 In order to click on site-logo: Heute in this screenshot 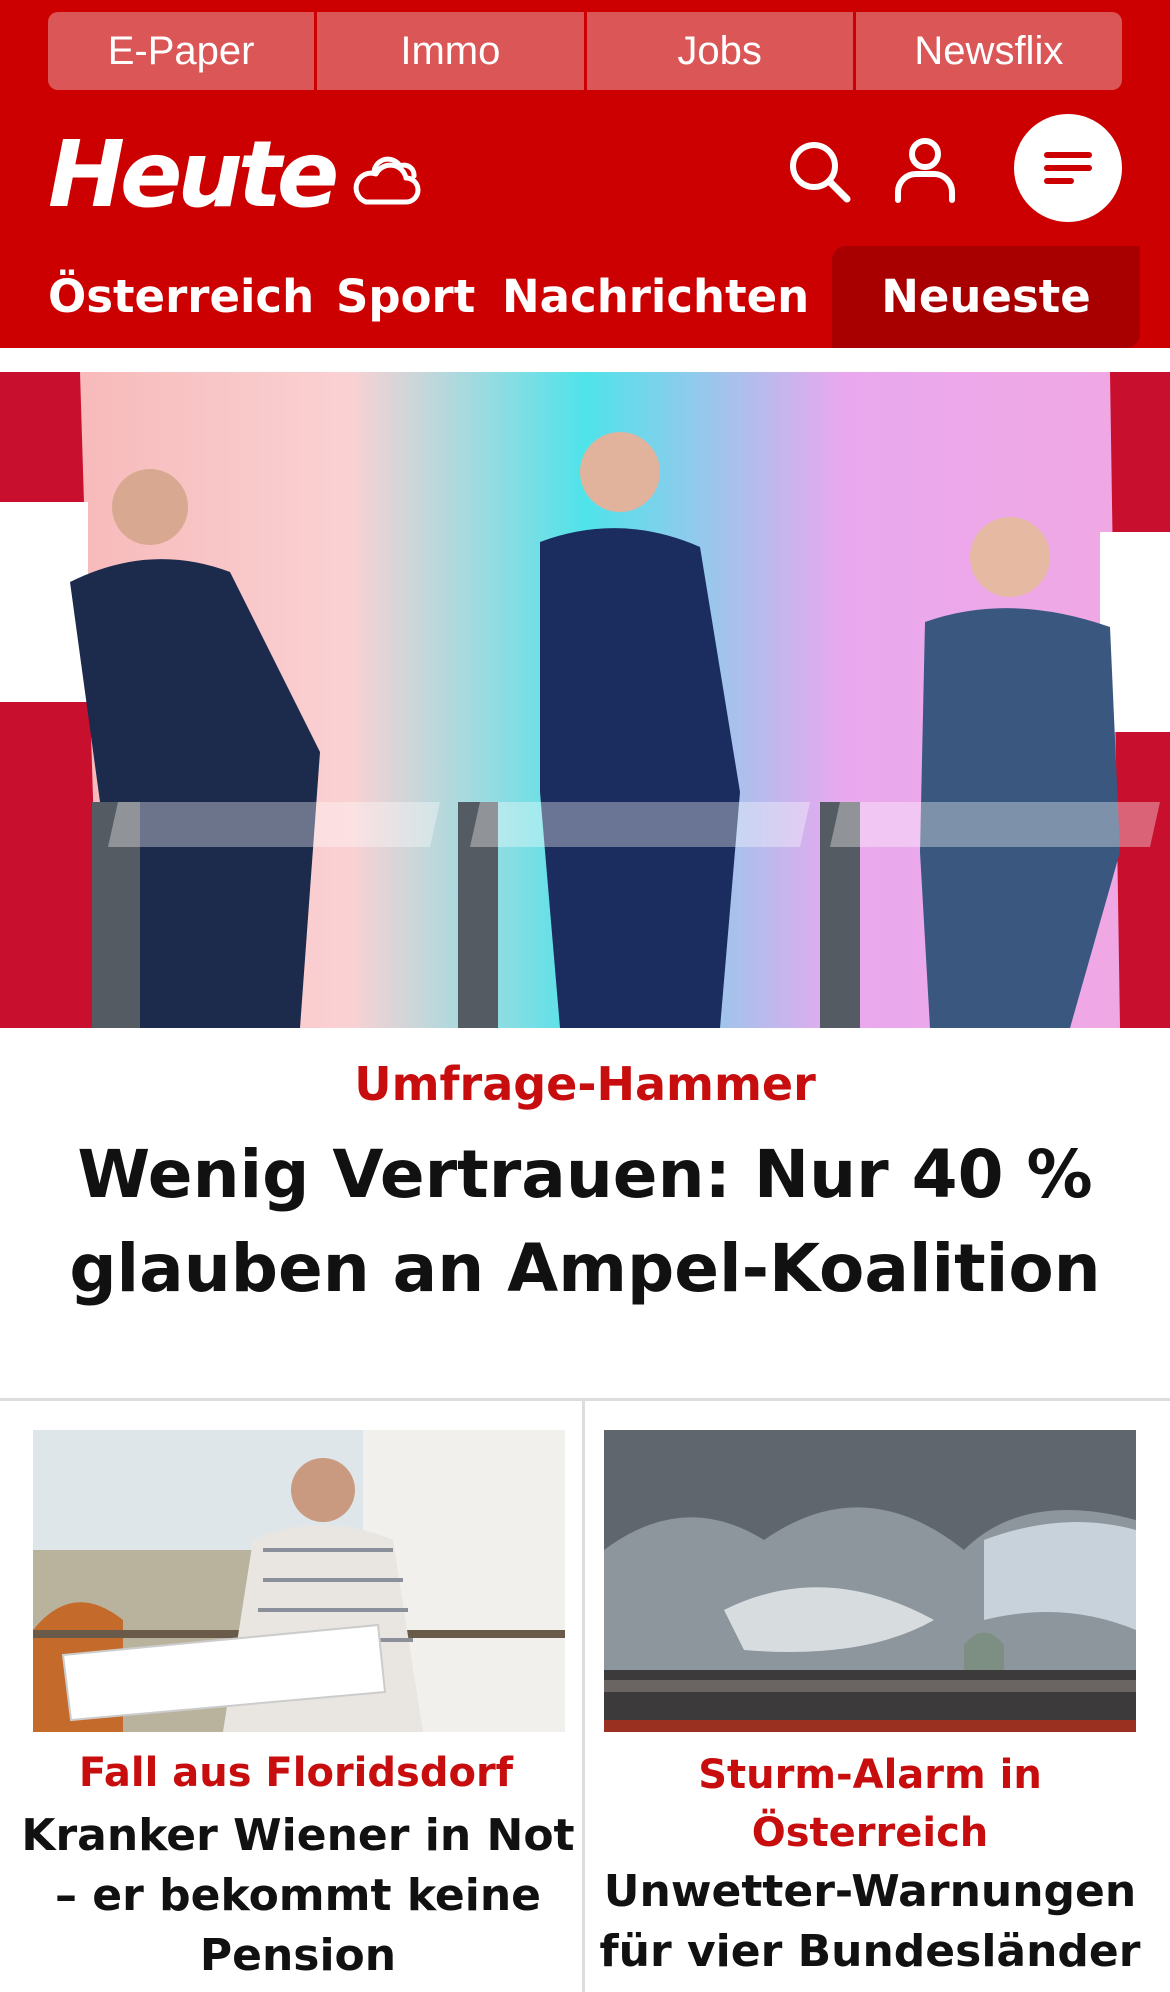, I will do `click(193, 175)`.